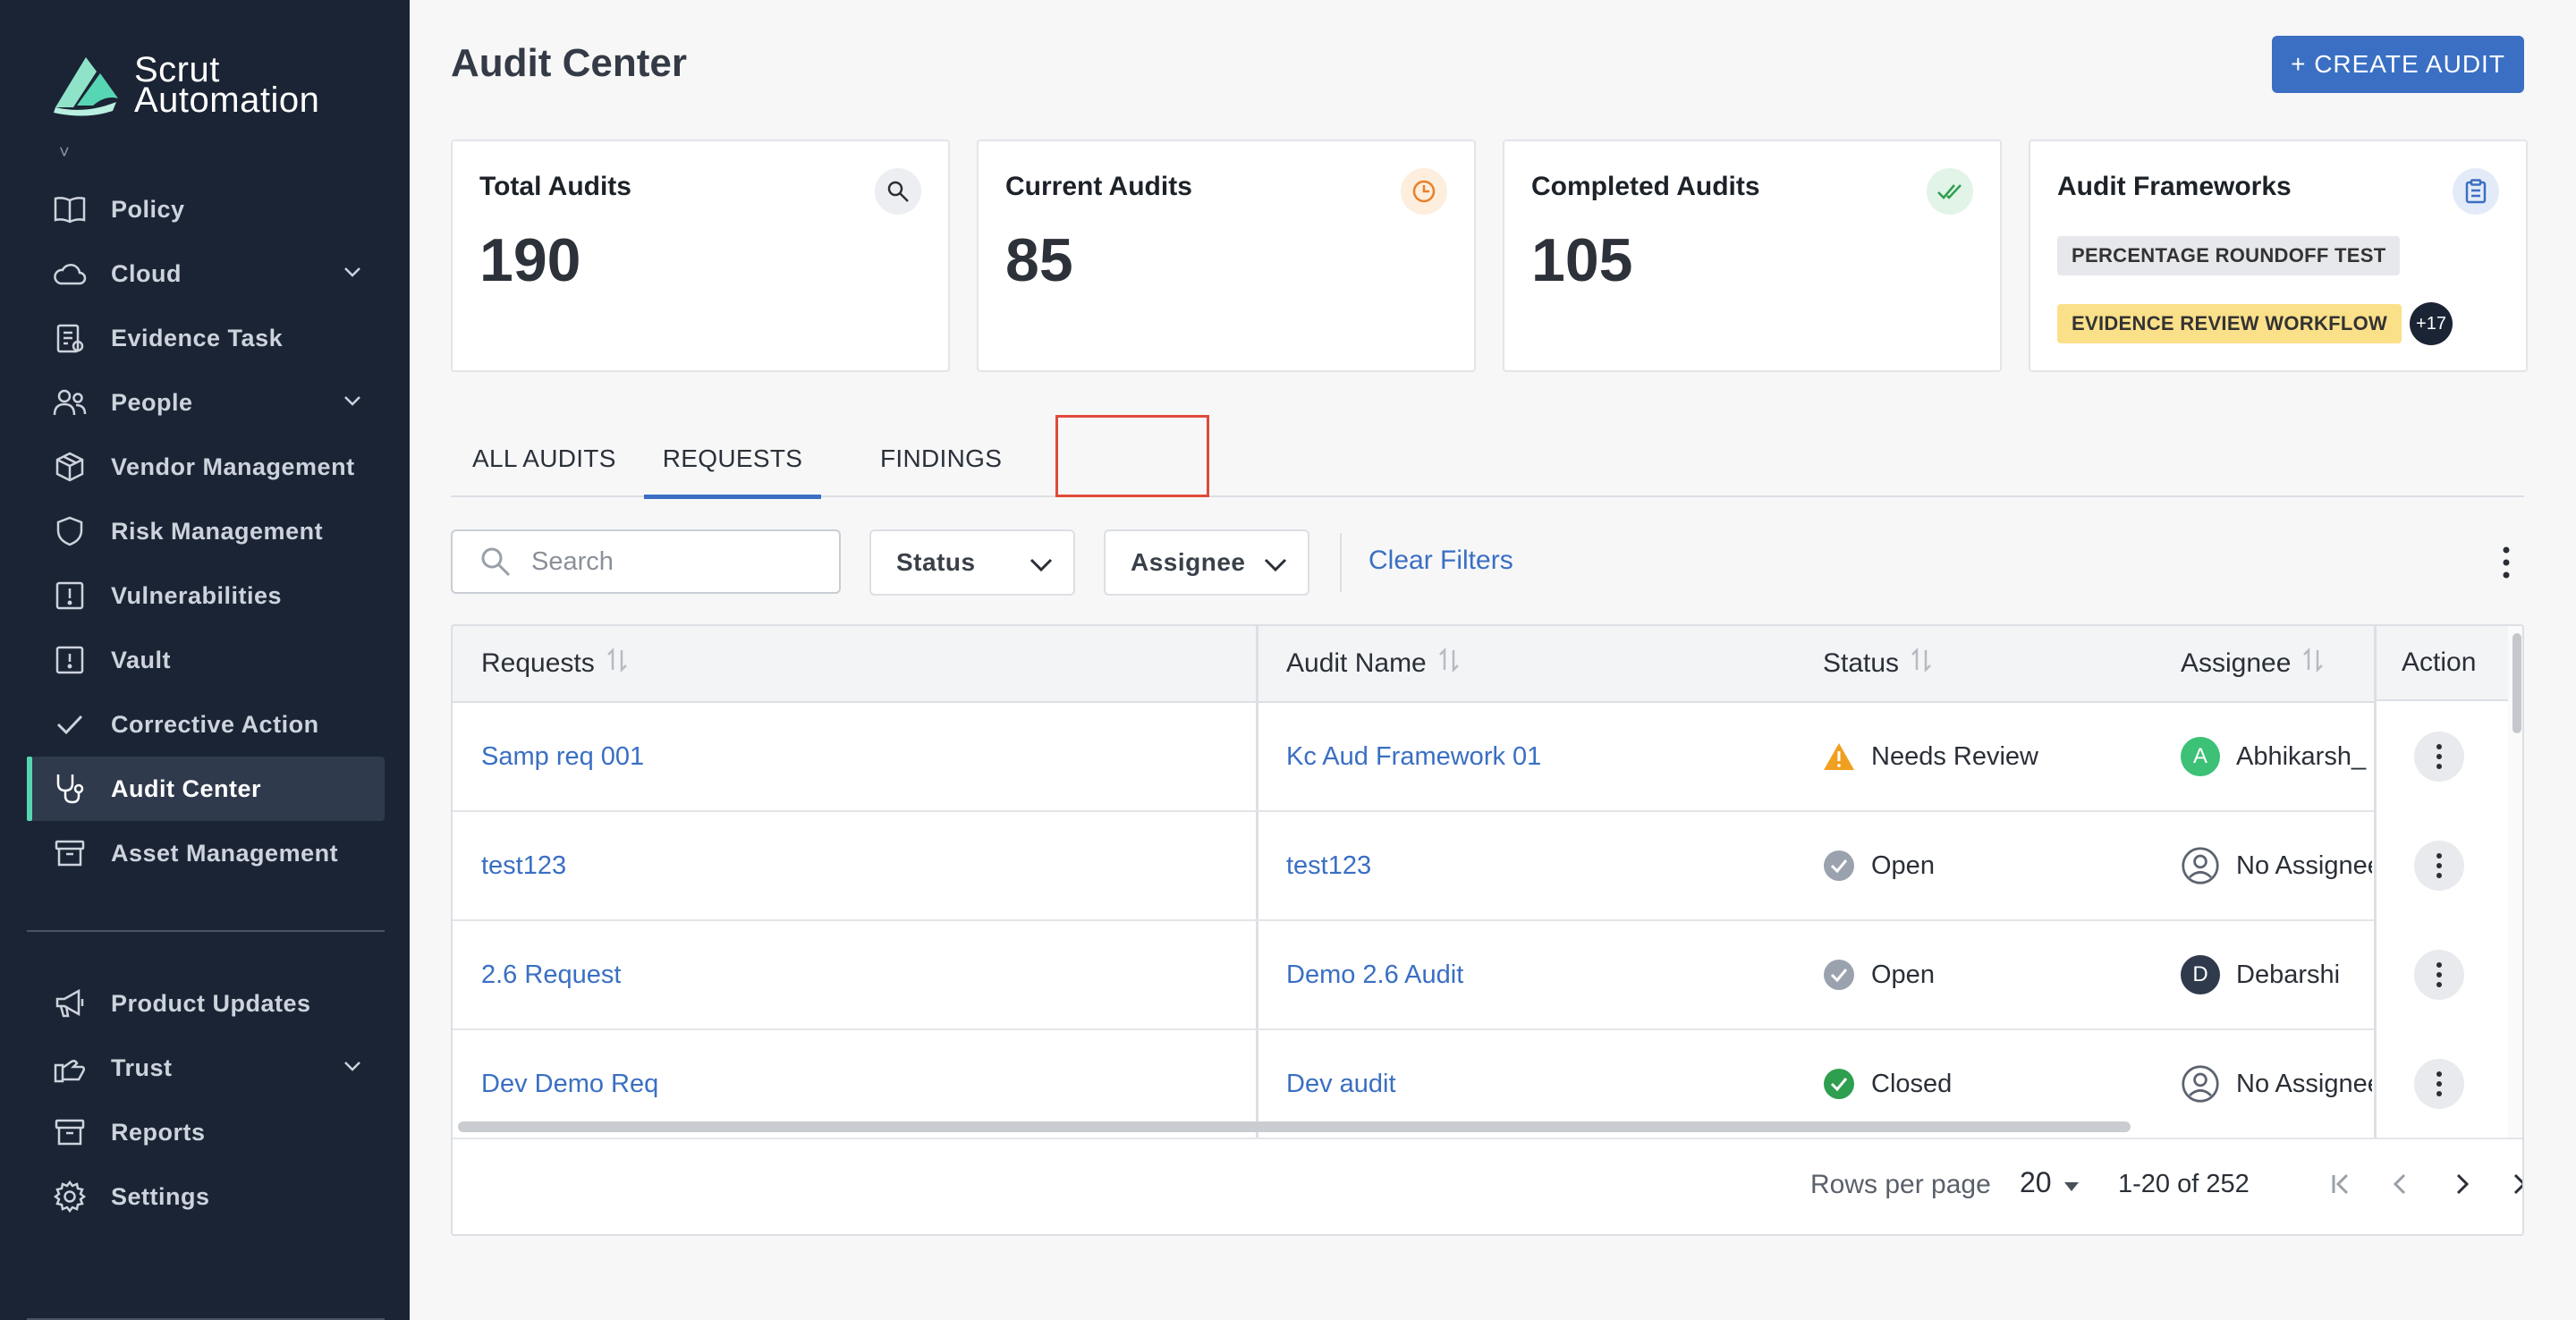  I want to click on sidebar-item-evidence-task: Evidence Task, so click(206, 338).